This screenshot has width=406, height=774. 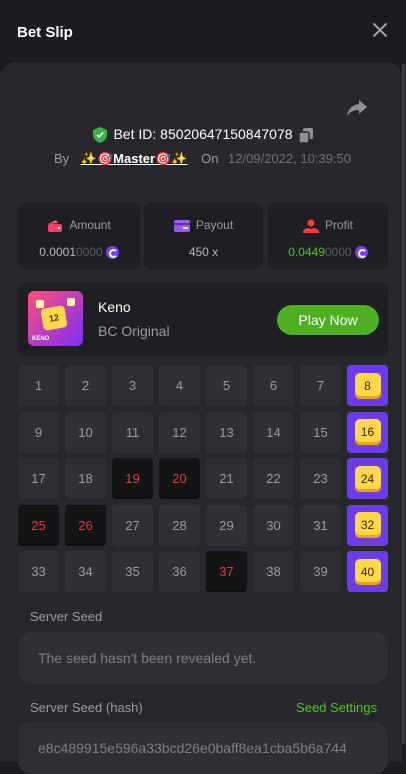 I want to click on server-seed-value: The seed hasn't been revealed yet., so click(x=147, y=658).